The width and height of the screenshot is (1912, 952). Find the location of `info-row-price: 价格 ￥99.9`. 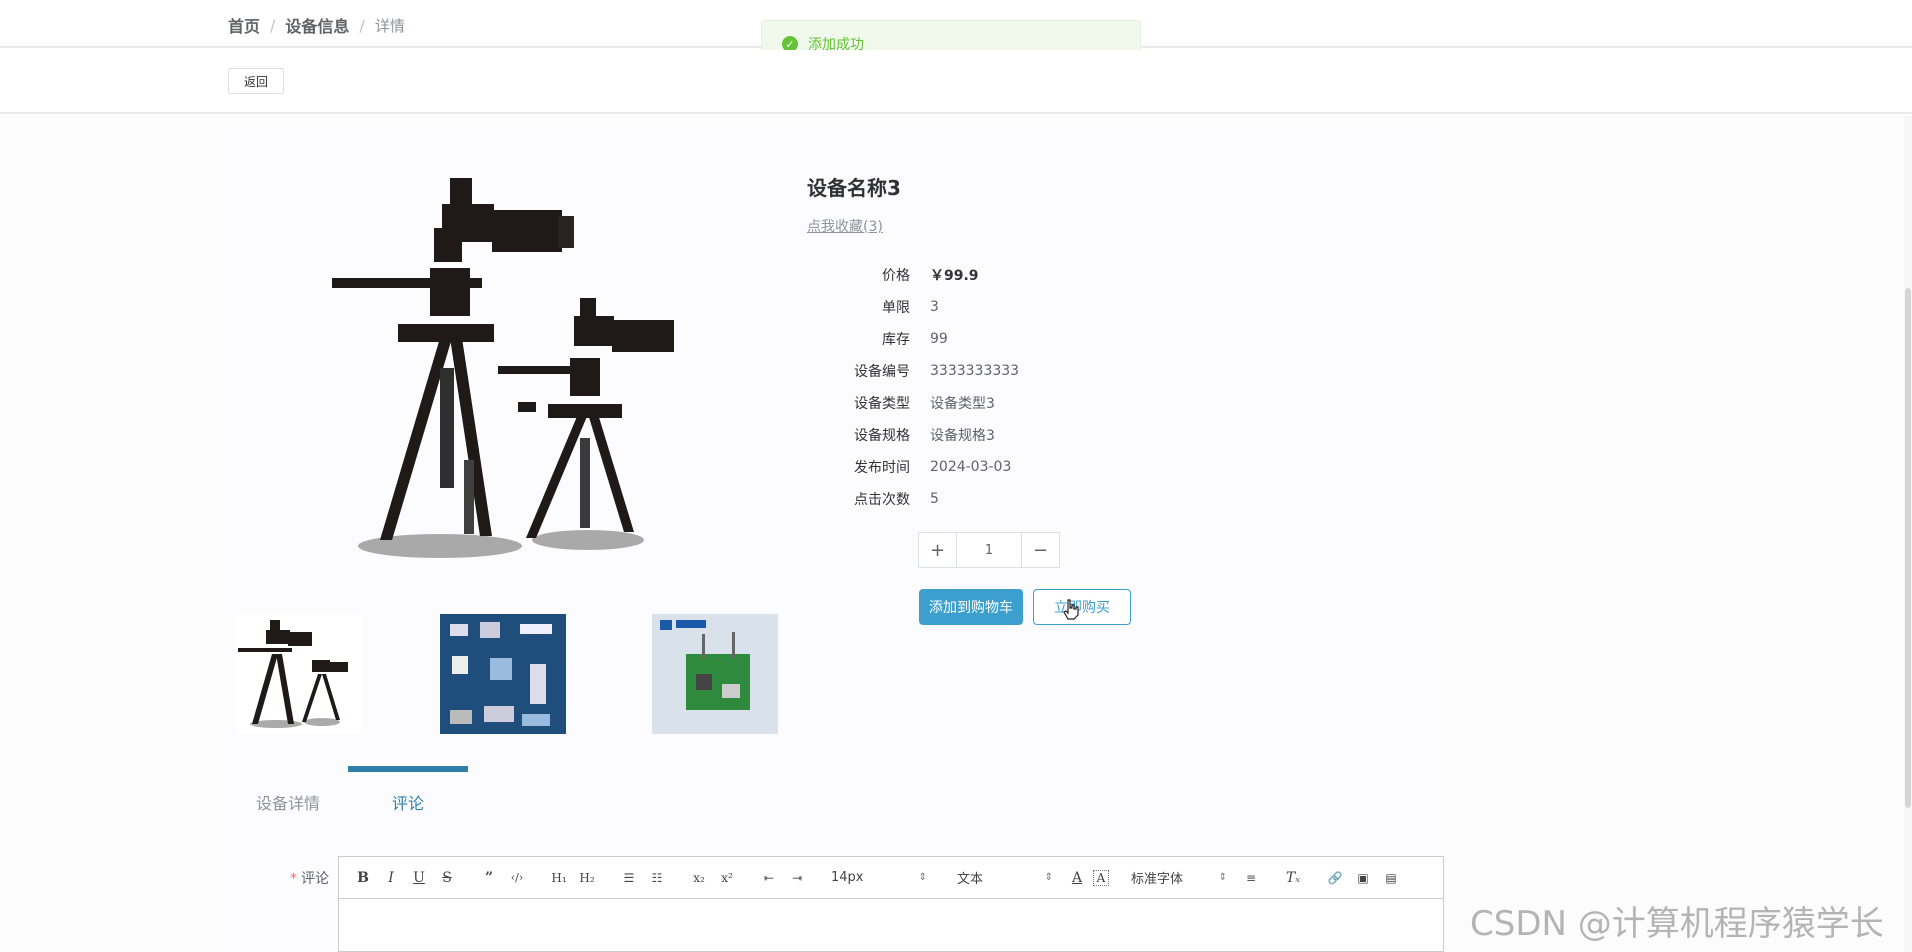

info-row-price: 价格 ￥99.9 is located at coordinates (904, 275).